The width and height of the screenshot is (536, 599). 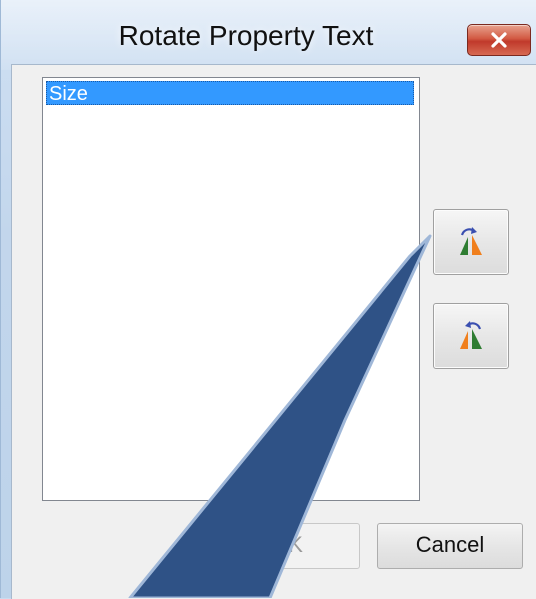 What do you see at coordinates (287, 546) in the screenshot?
I see `ok-button: OK` at bounding box center [287, 546].